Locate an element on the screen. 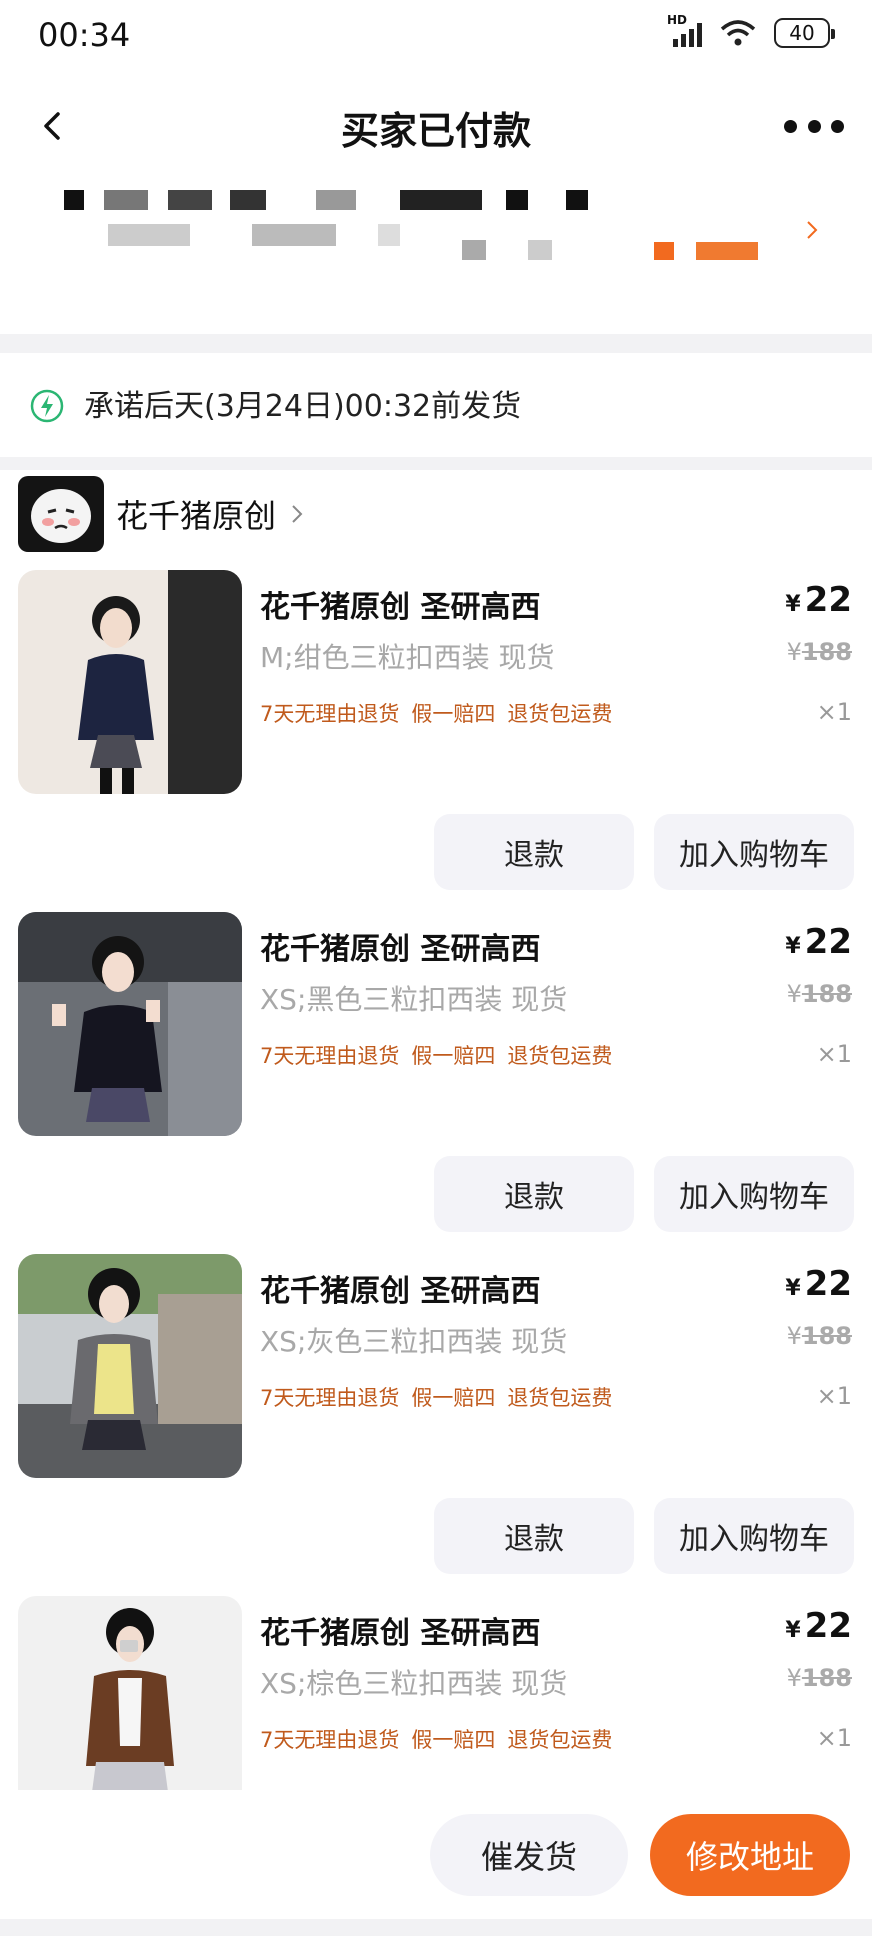 This screenshot has width=872, height=1936. product-sku: XS;棕色三粒扣西装 现货 is located at coordinates (414, 1683).